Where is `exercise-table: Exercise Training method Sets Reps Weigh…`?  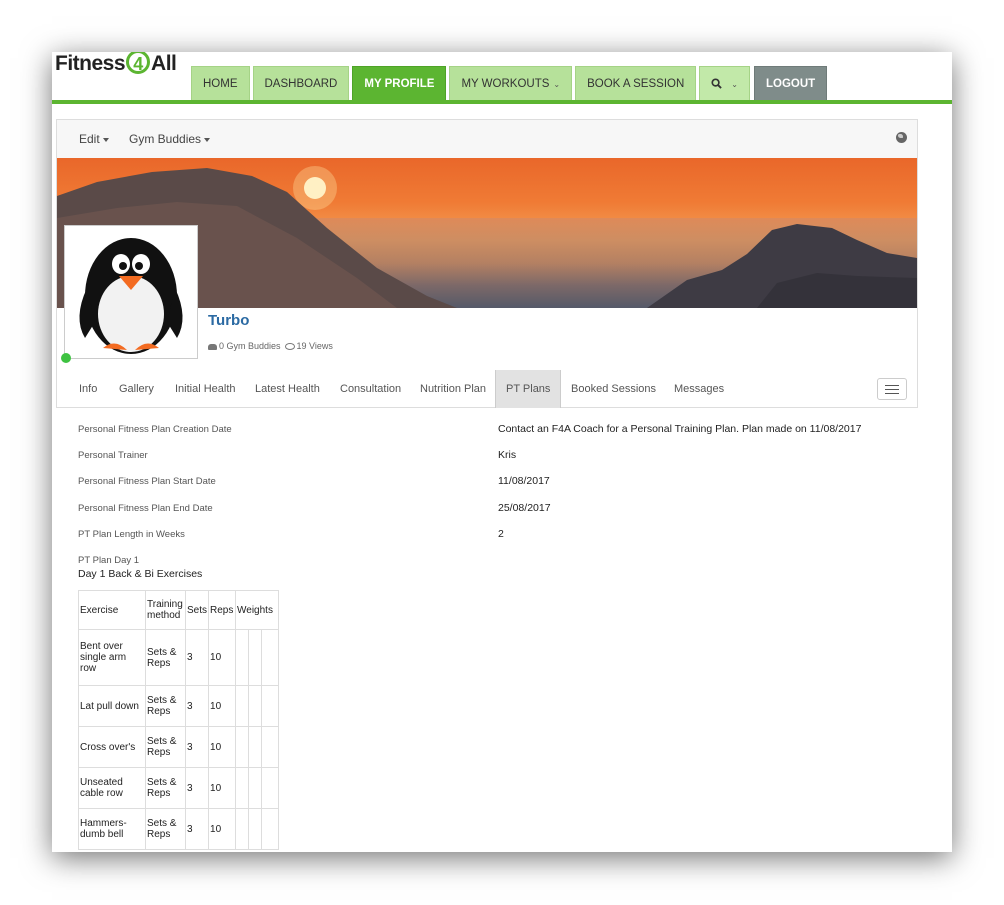 exercise-table: Exercise Training method Sets Reps Weigh… is located at coordinates (179, 720).